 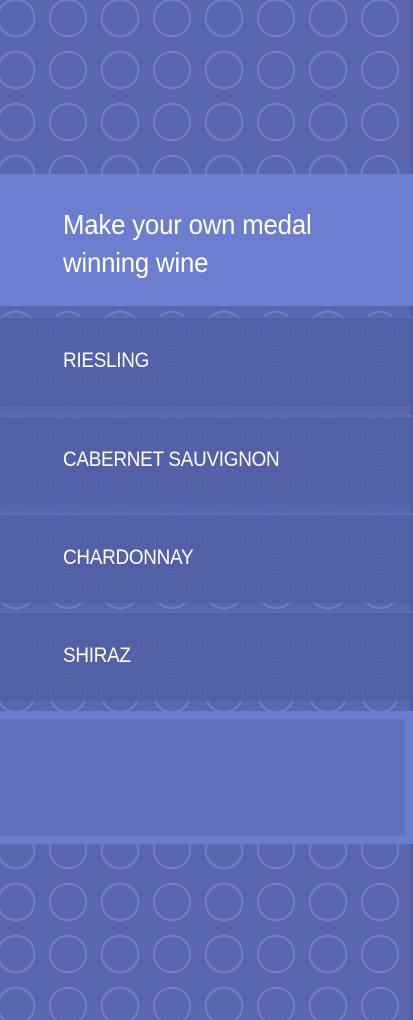 I want to click on empty-panel-inner, so click(x=202, y=777).